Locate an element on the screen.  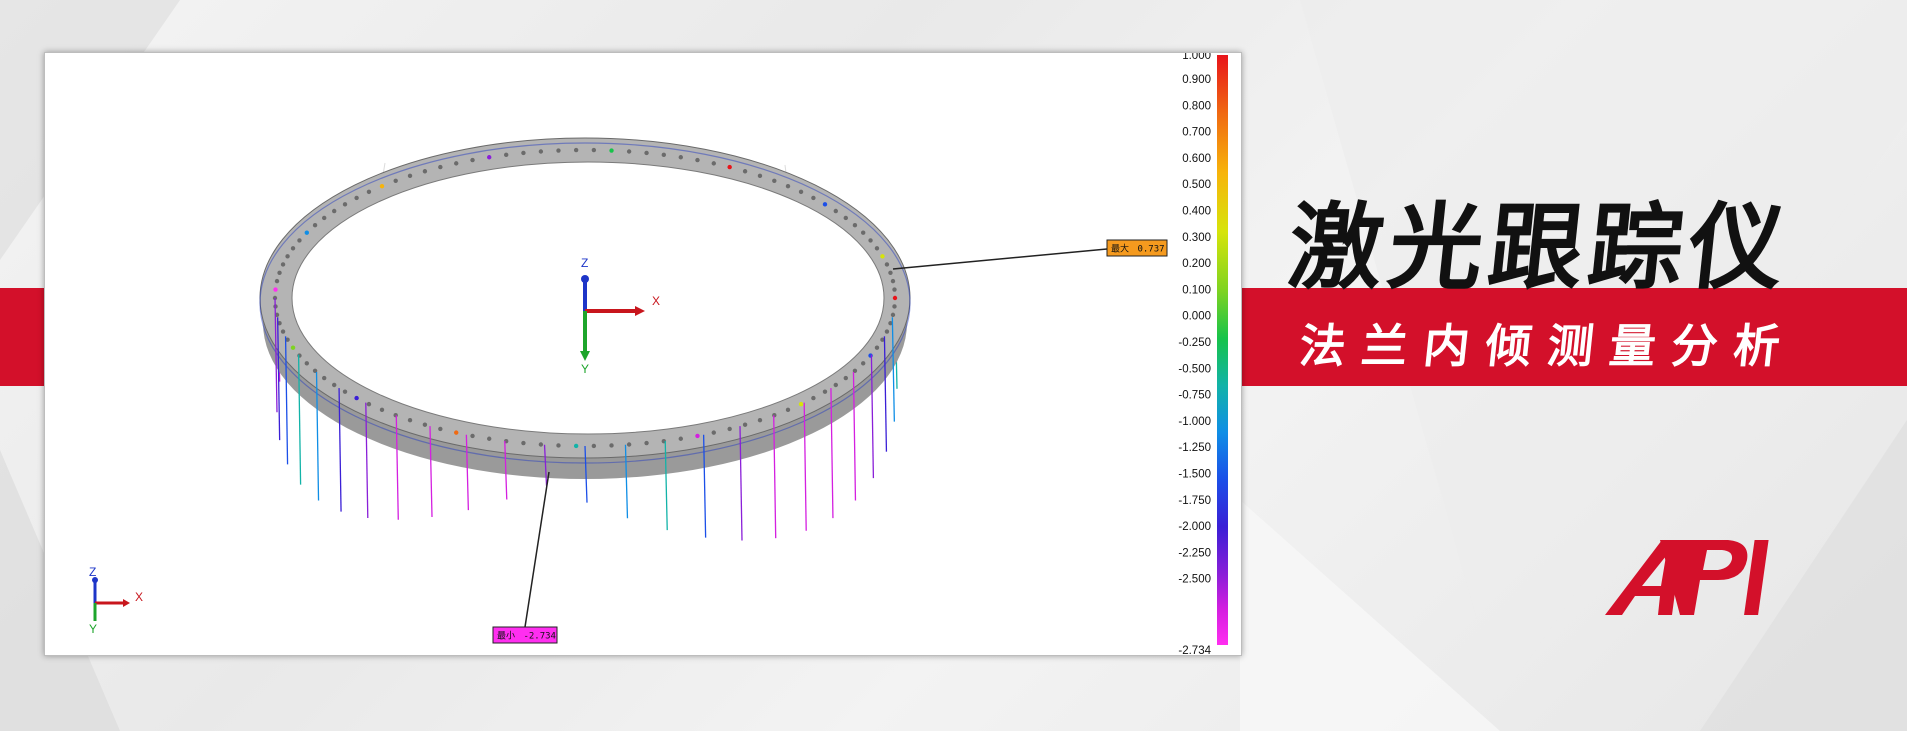
scale-tick-label: 0.200 is located at coordinates (1196, 264).